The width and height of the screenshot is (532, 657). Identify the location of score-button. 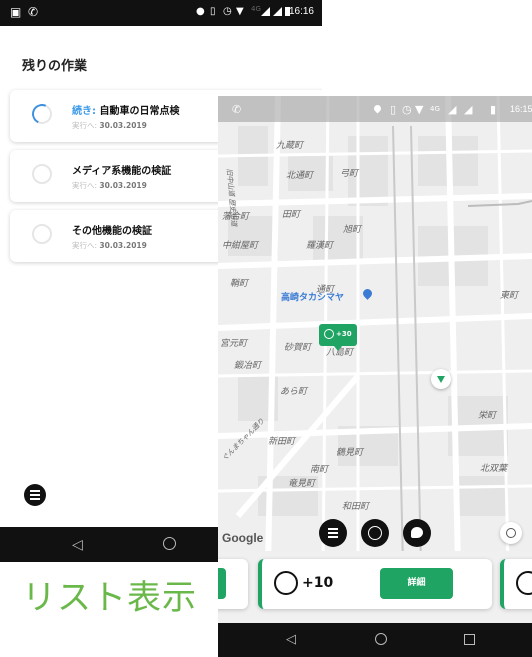
(375, 533).